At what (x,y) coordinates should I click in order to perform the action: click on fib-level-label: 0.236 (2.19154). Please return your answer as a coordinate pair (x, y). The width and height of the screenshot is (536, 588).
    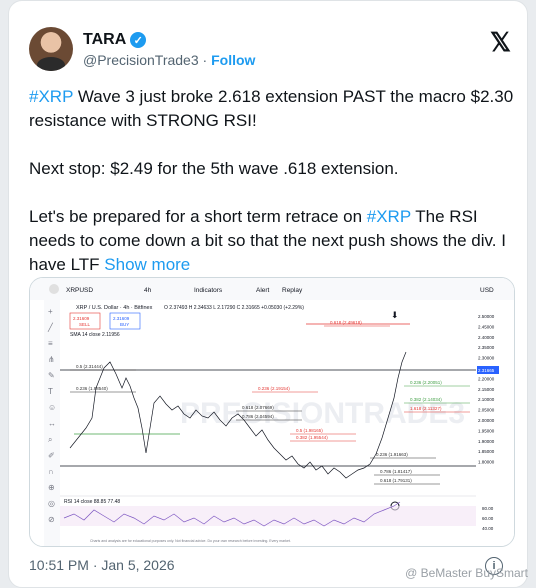
    Looking at the image, I should click on (274, 388).